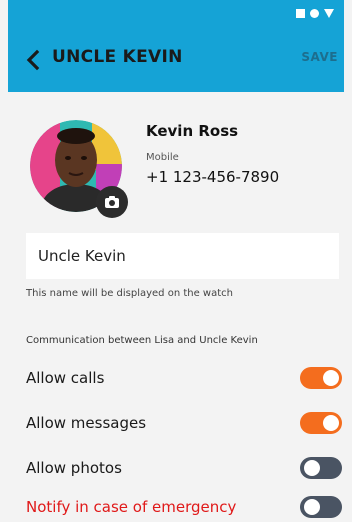 The image size is (352, 522). Describe the element at coordinates (79, 169) in the screenshot. I see `avatar-container` at that location.